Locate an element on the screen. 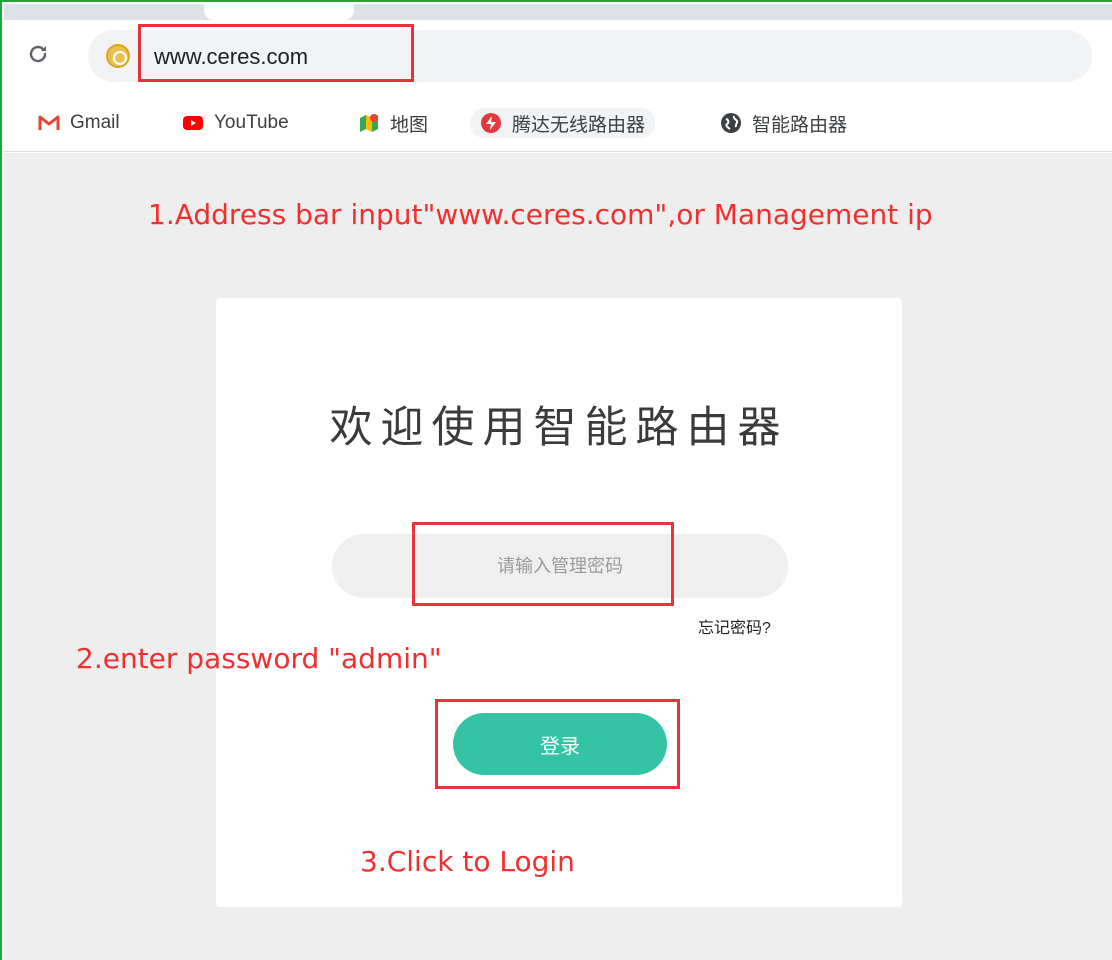 The width and height of the screenshot is (1112, 960). step3-annotation: 3.Click to Login is located at coordinates (467, 861).